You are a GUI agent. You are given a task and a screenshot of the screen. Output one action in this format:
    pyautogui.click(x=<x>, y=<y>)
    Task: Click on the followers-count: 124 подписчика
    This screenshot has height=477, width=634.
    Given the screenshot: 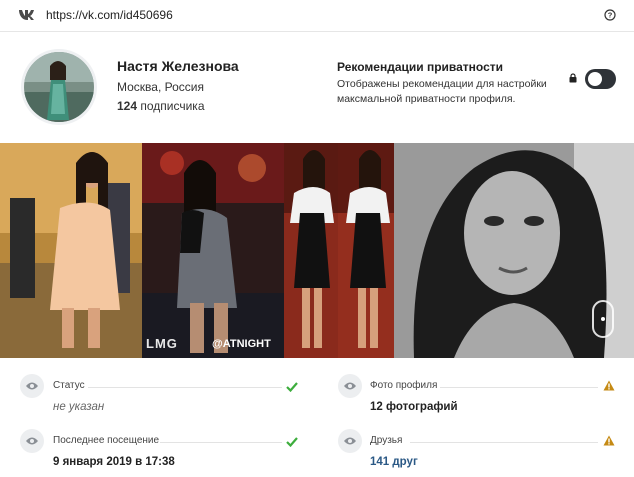 What is the action you would take?
    pyautogui.click(x=161, y=106)
    